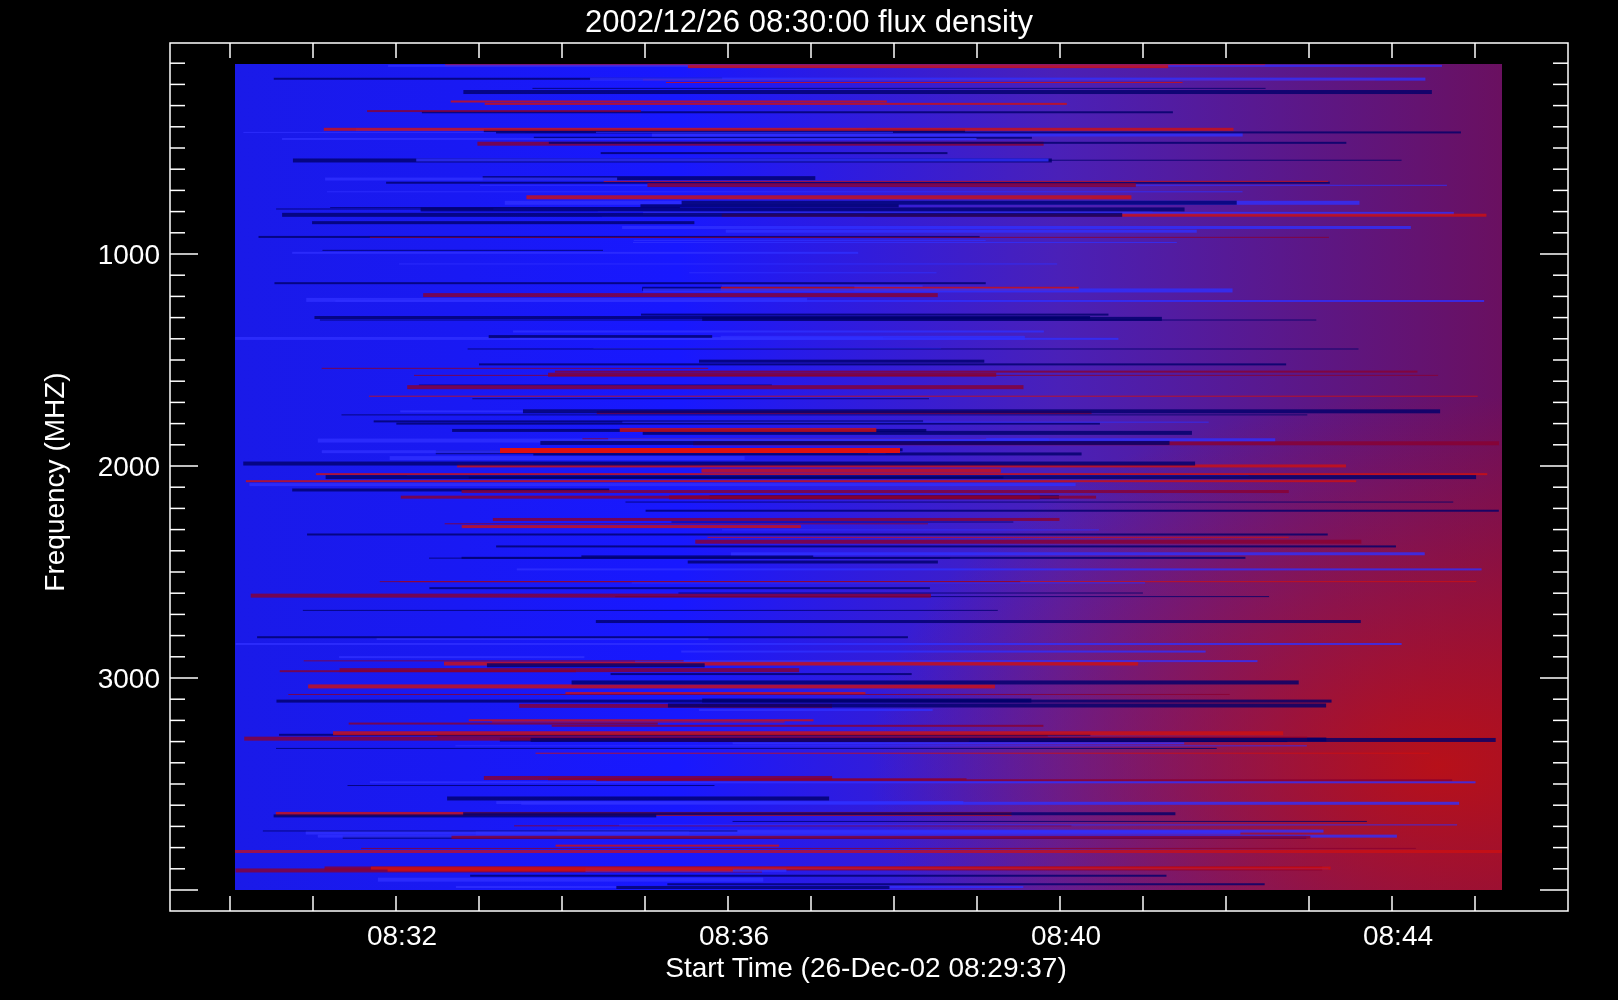 This screenshot has height=1000, width=1618. Describe the element at coordinates (128, 254) in the screenshot. I see `tick-label: 1000` at that location.